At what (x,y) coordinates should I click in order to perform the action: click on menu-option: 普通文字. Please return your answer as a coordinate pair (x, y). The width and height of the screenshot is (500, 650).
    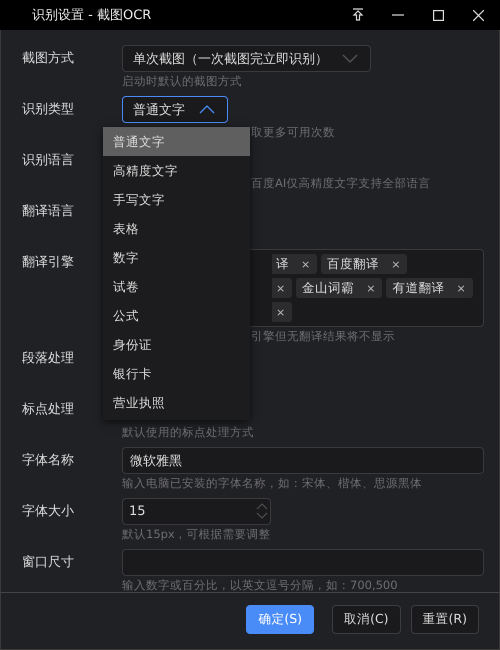
    Looking at the image, I should click on (176, 141).